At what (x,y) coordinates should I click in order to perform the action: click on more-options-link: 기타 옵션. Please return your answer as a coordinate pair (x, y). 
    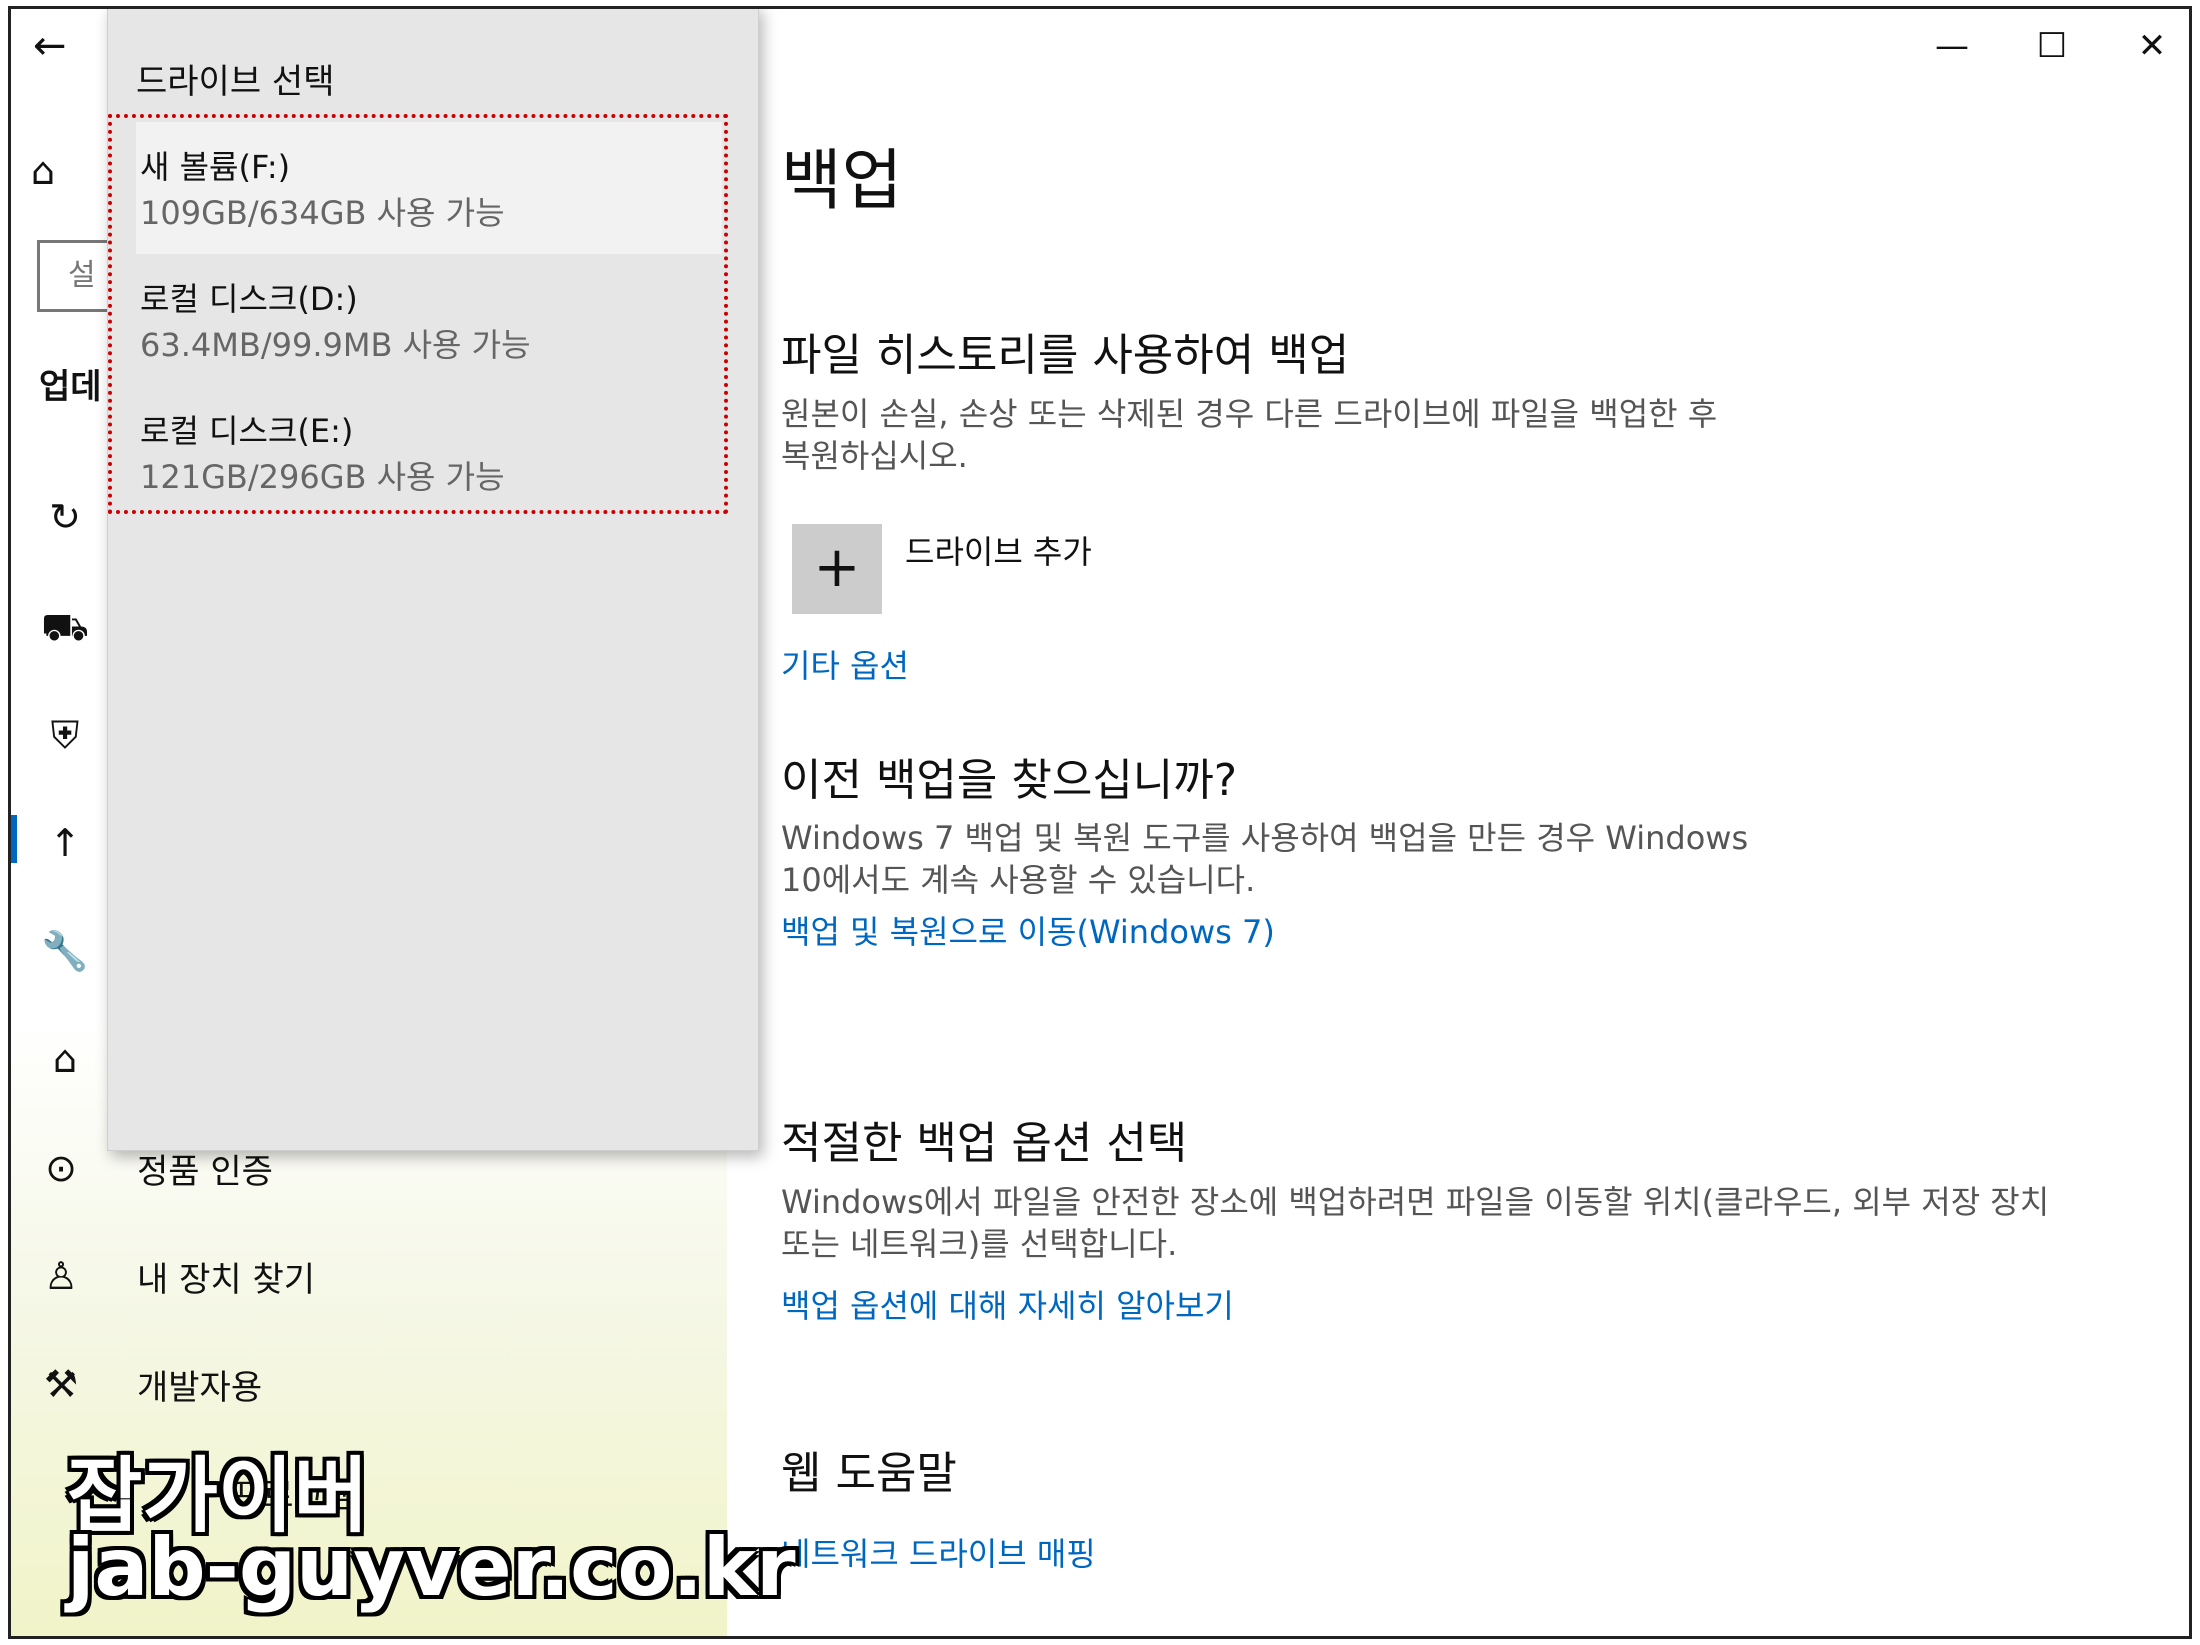
    Looking at the image, I should click on (845, 664).